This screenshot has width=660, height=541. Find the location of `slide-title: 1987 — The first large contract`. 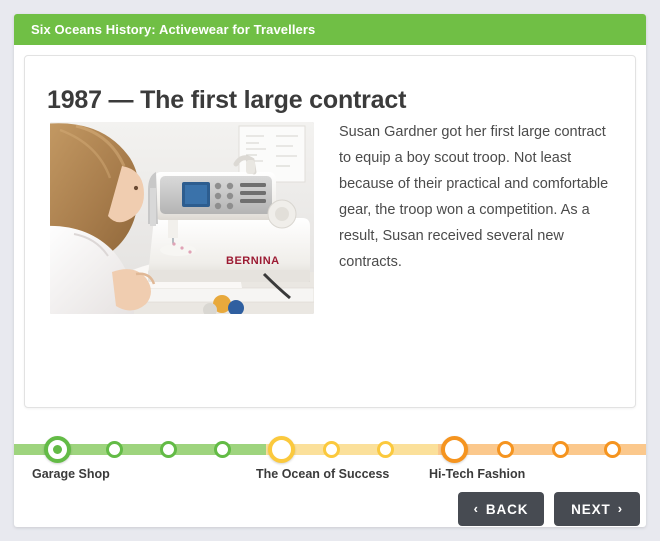

slide-title: 1987 — The first large contract is located at coordinates (227, 100).